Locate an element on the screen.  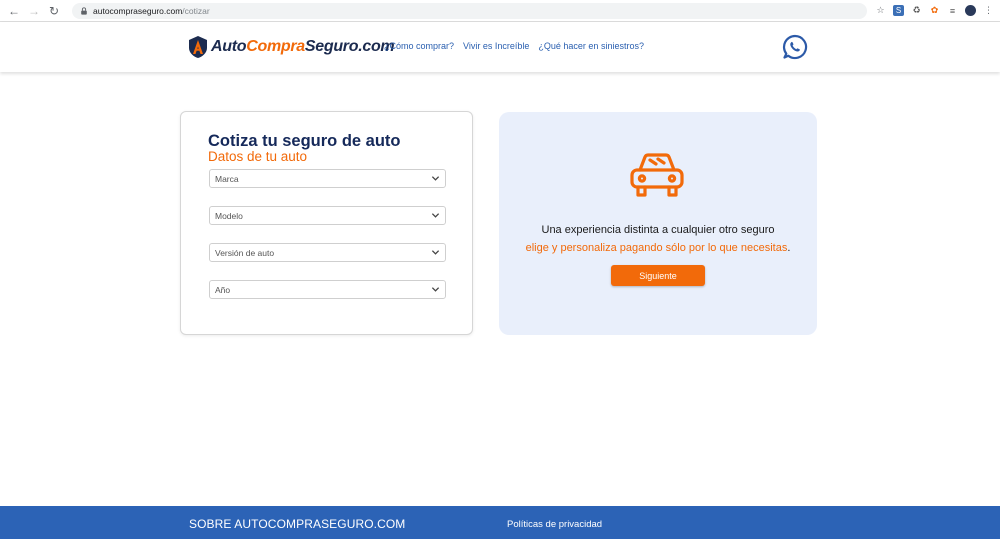
anio-select: Año is located at coordinates (327, 289).